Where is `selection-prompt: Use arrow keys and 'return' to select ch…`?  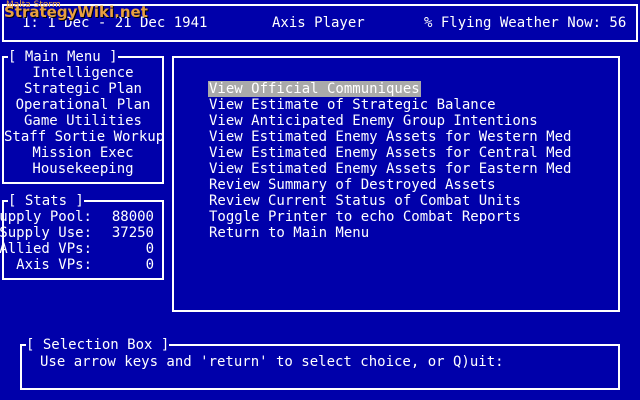
selection-prompt: Use arrow keys and 'return' to select ch… is located at coordinates (272, 362).